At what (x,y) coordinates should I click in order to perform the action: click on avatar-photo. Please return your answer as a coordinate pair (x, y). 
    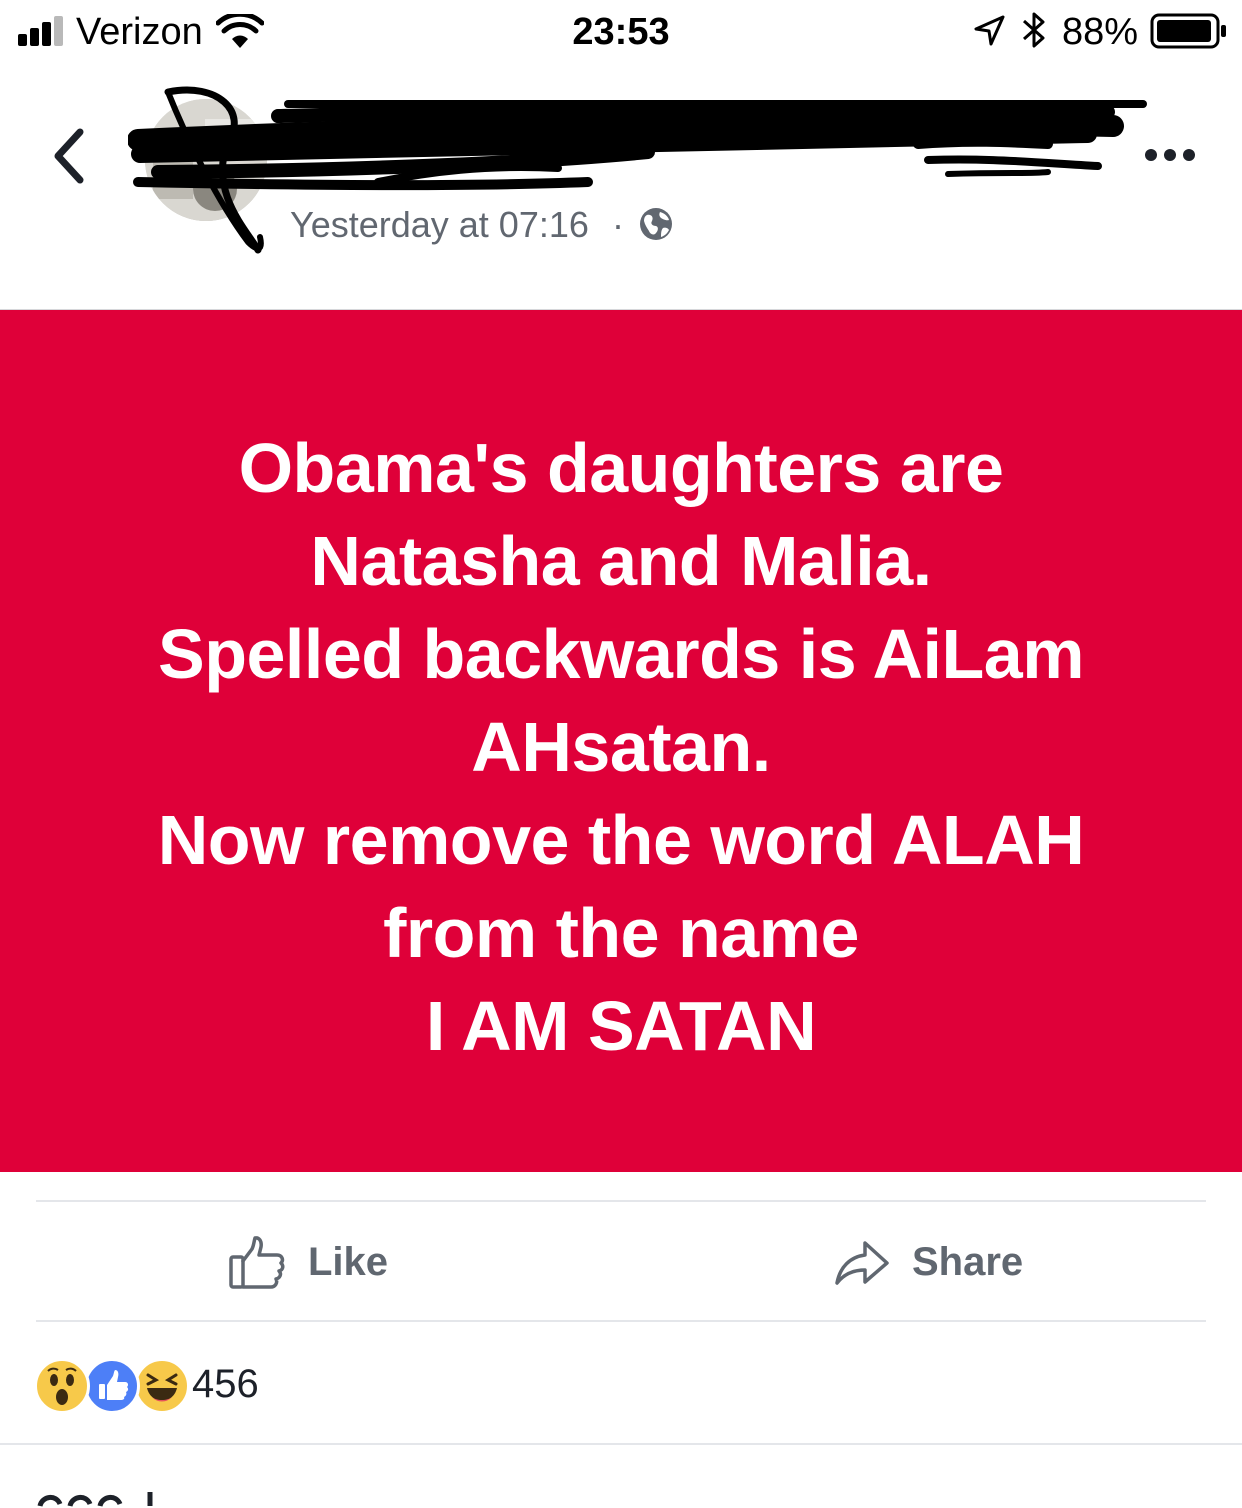
    Looking at the image, I should click on (206, 160).